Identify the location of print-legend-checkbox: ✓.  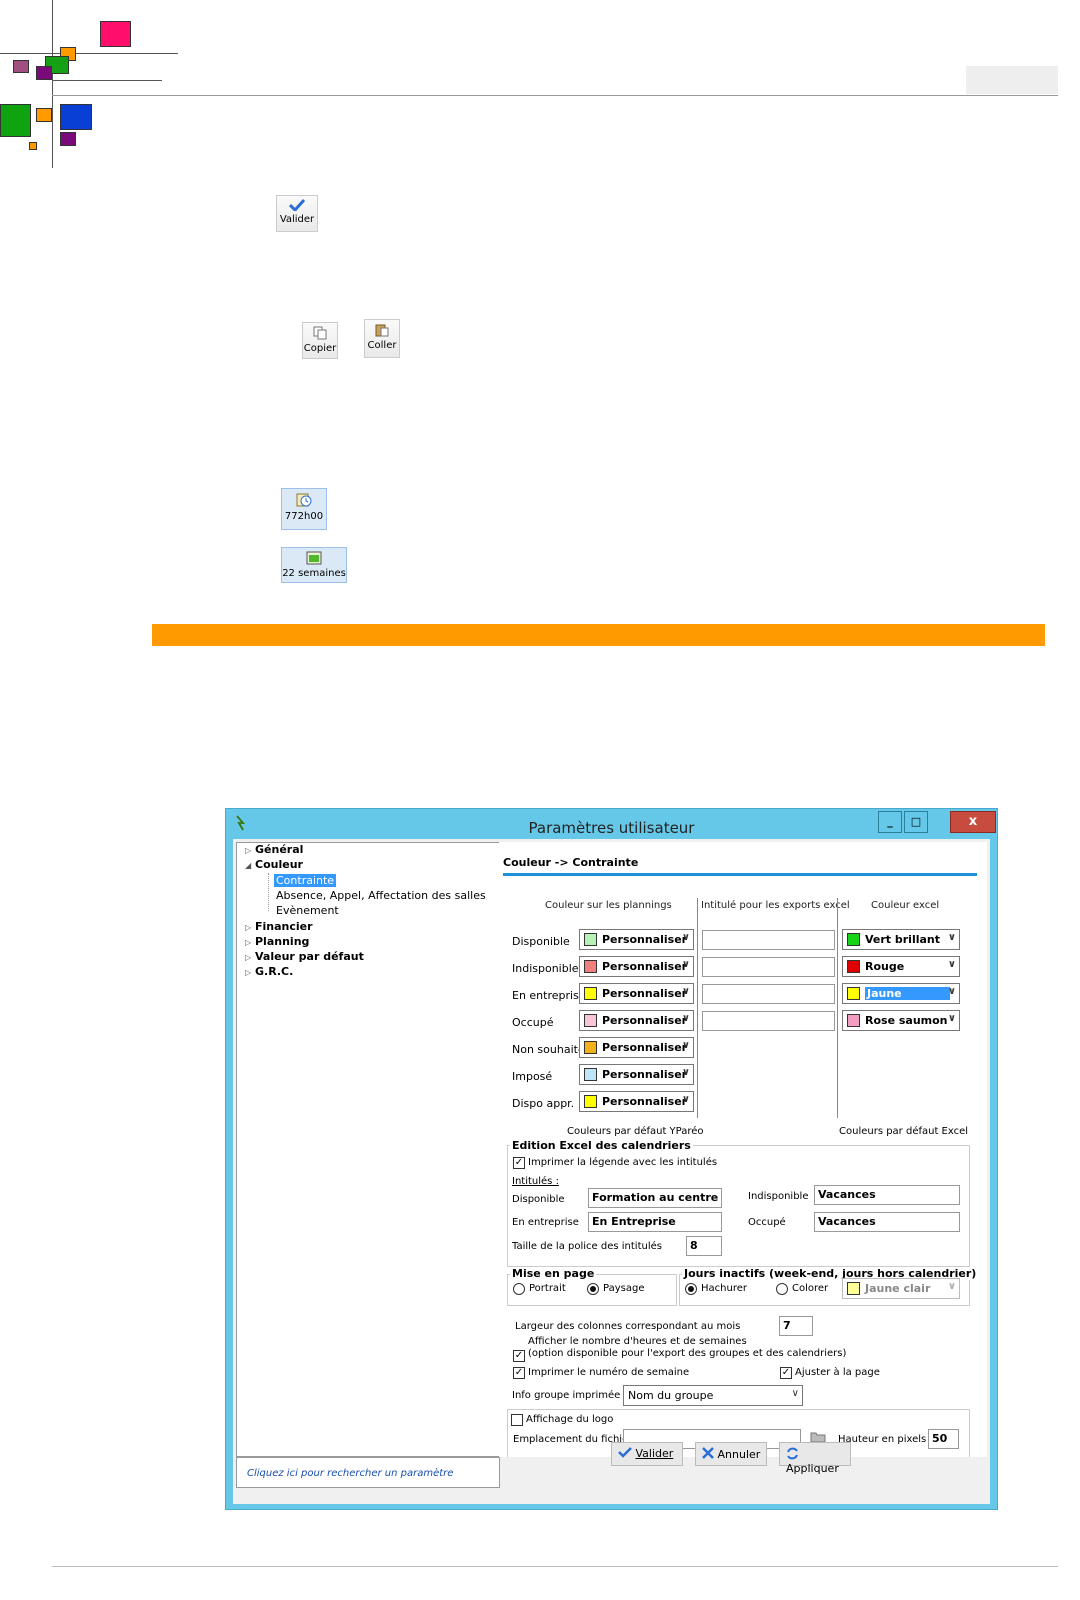
(519, 1163).